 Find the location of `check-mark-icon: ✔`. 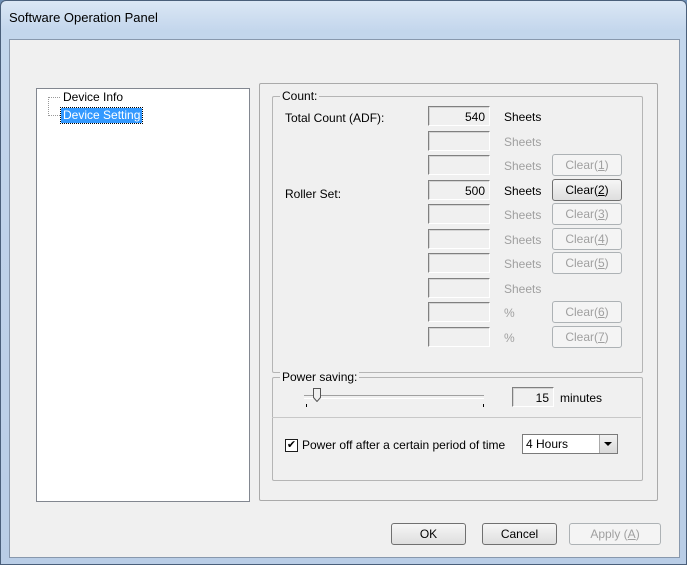

check-mark-icon: ✔ is located at coordinates (291, 445).